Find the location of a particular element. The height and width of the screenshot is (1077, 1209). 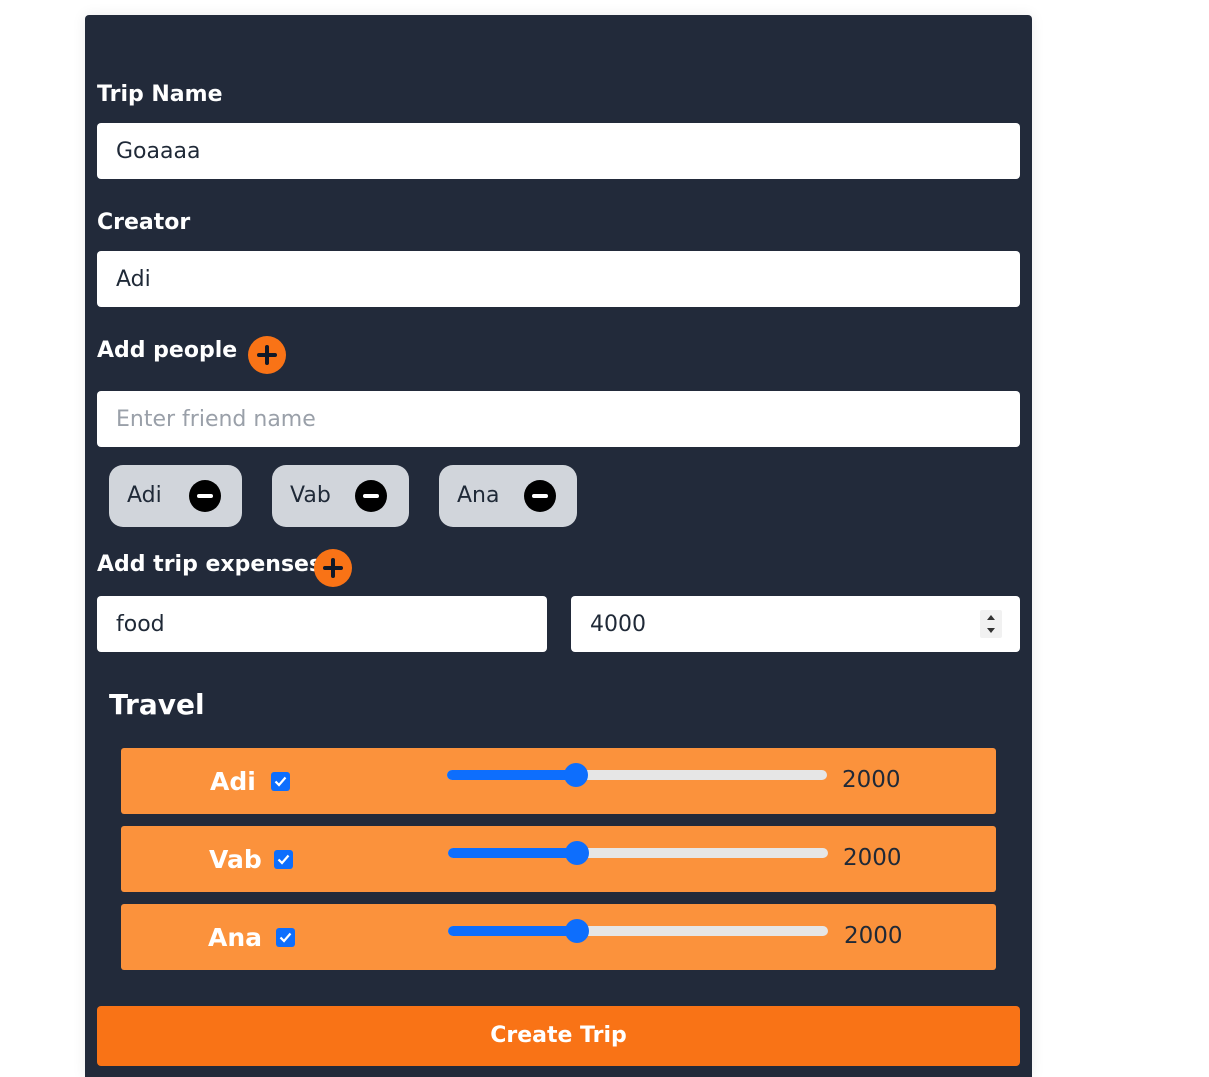

travel-row: Vab 2000 is located at coordinates (558, 859).